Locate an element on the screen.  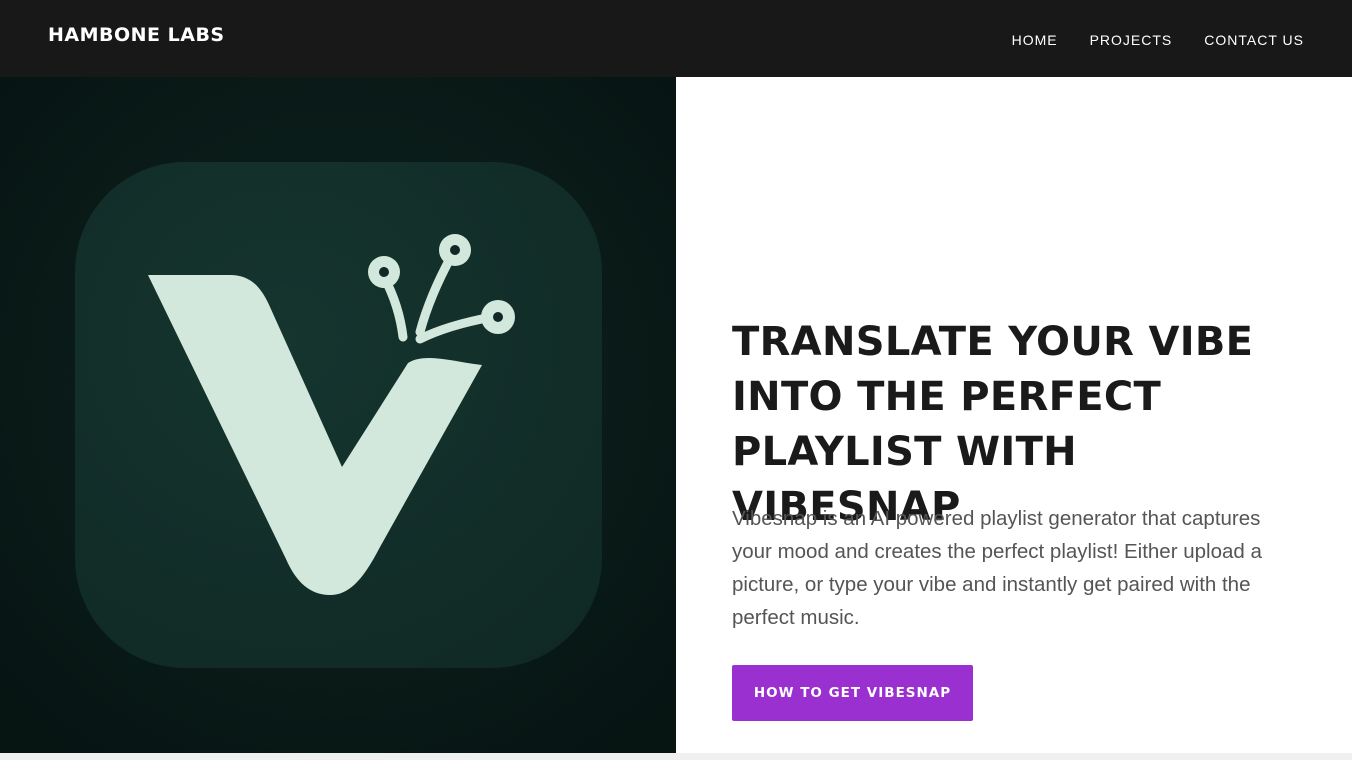
brand-logo: HAMBONE LABS is located at coordinates (136, 35).